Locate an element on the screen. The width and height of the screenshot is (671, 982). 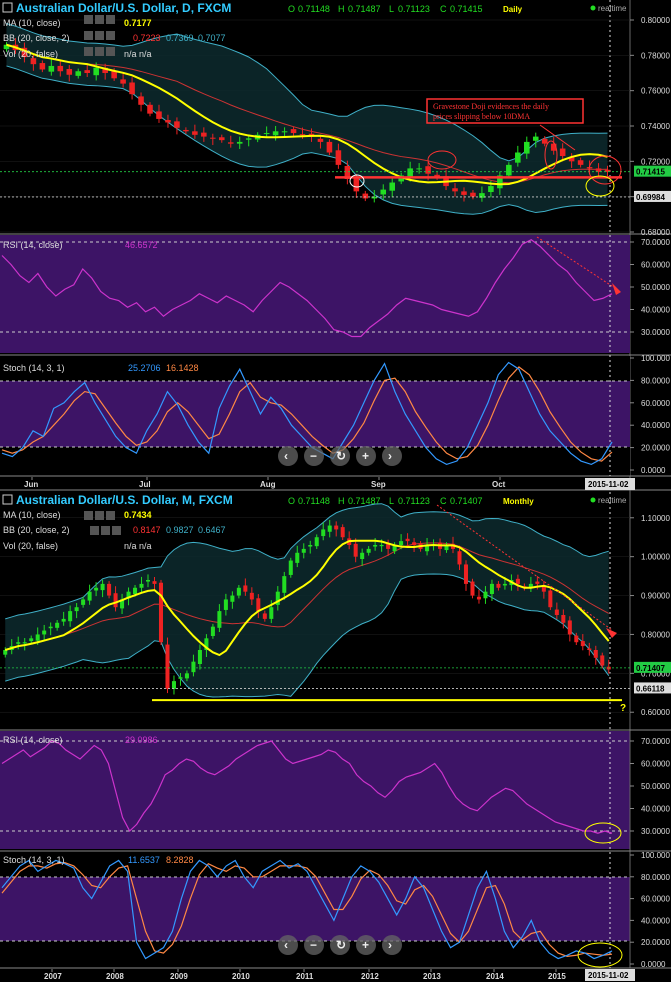
rsi-tick-label: 50.0000 is located at coordinates (655, 786).